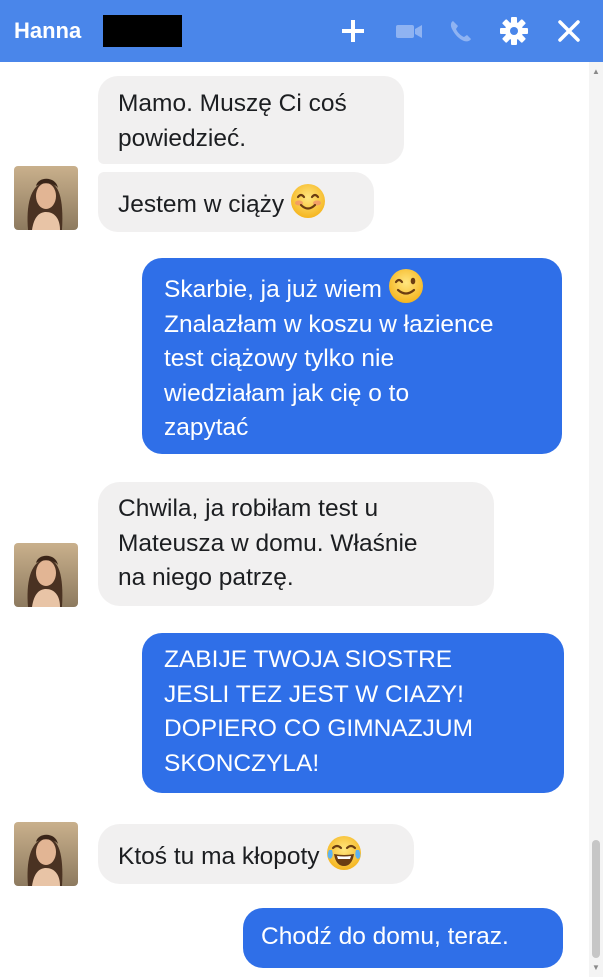 The image size is (603, 977). I want to click on message-text-line: Mamo. Muszę Ci coś, so click(232, 103).